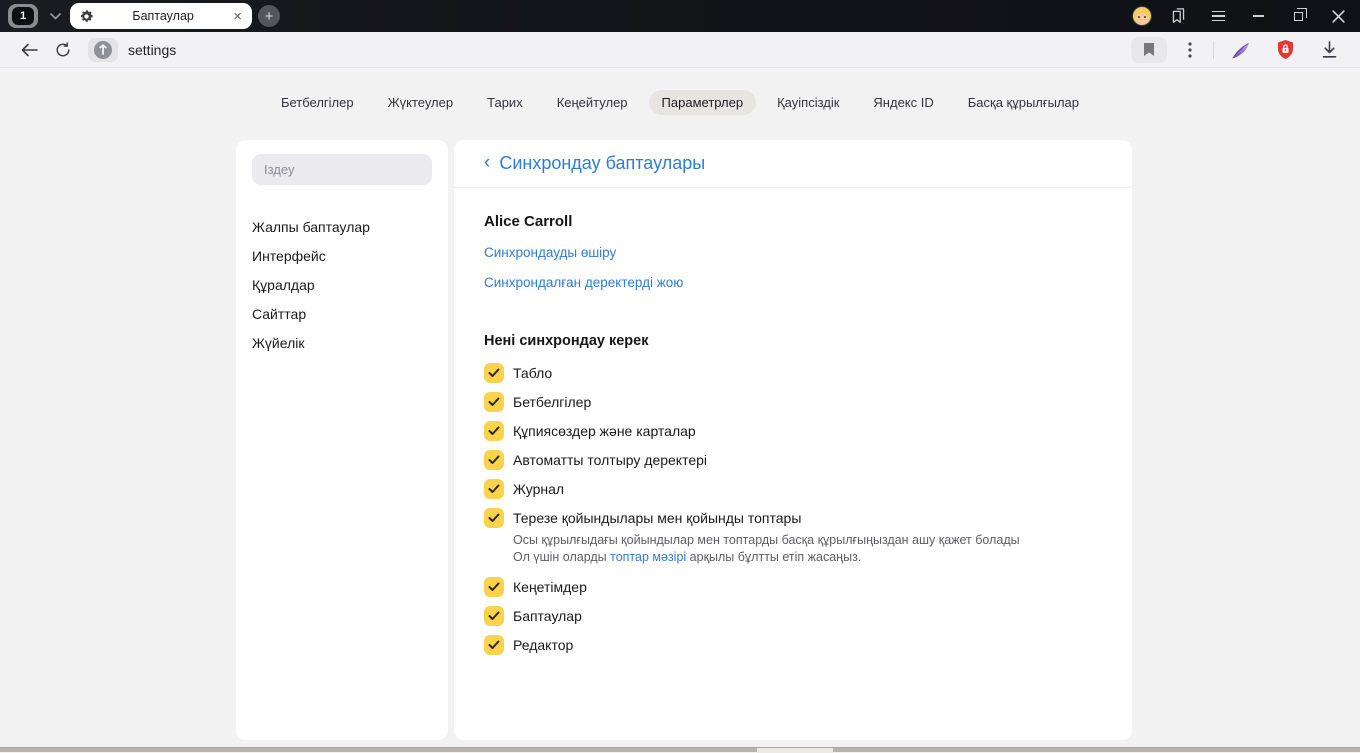 This screenshot has width=1360, height=753. What do you see at coordinates (793, 164) in the screenshot?
I see `sync-settings-header: ‹ Синхрондау баптаулары` at bounding box center [793, 164].